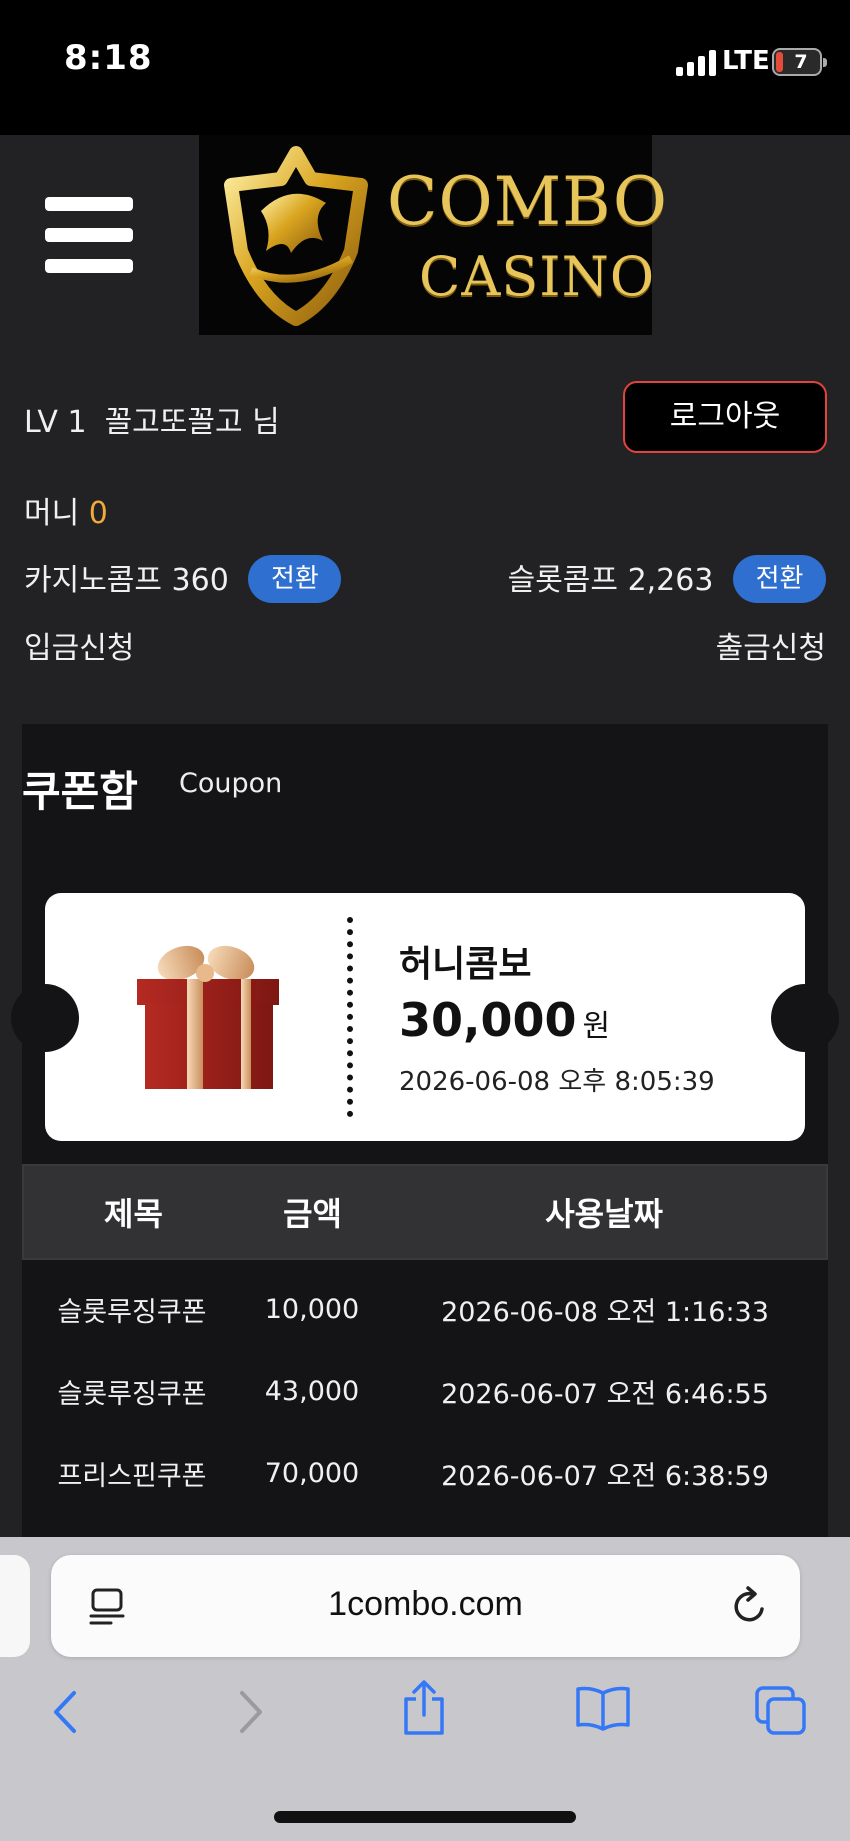  Describe the element at coordinates (66, 1712) in the screenshot. I see `back-arrow-icon` at that location.